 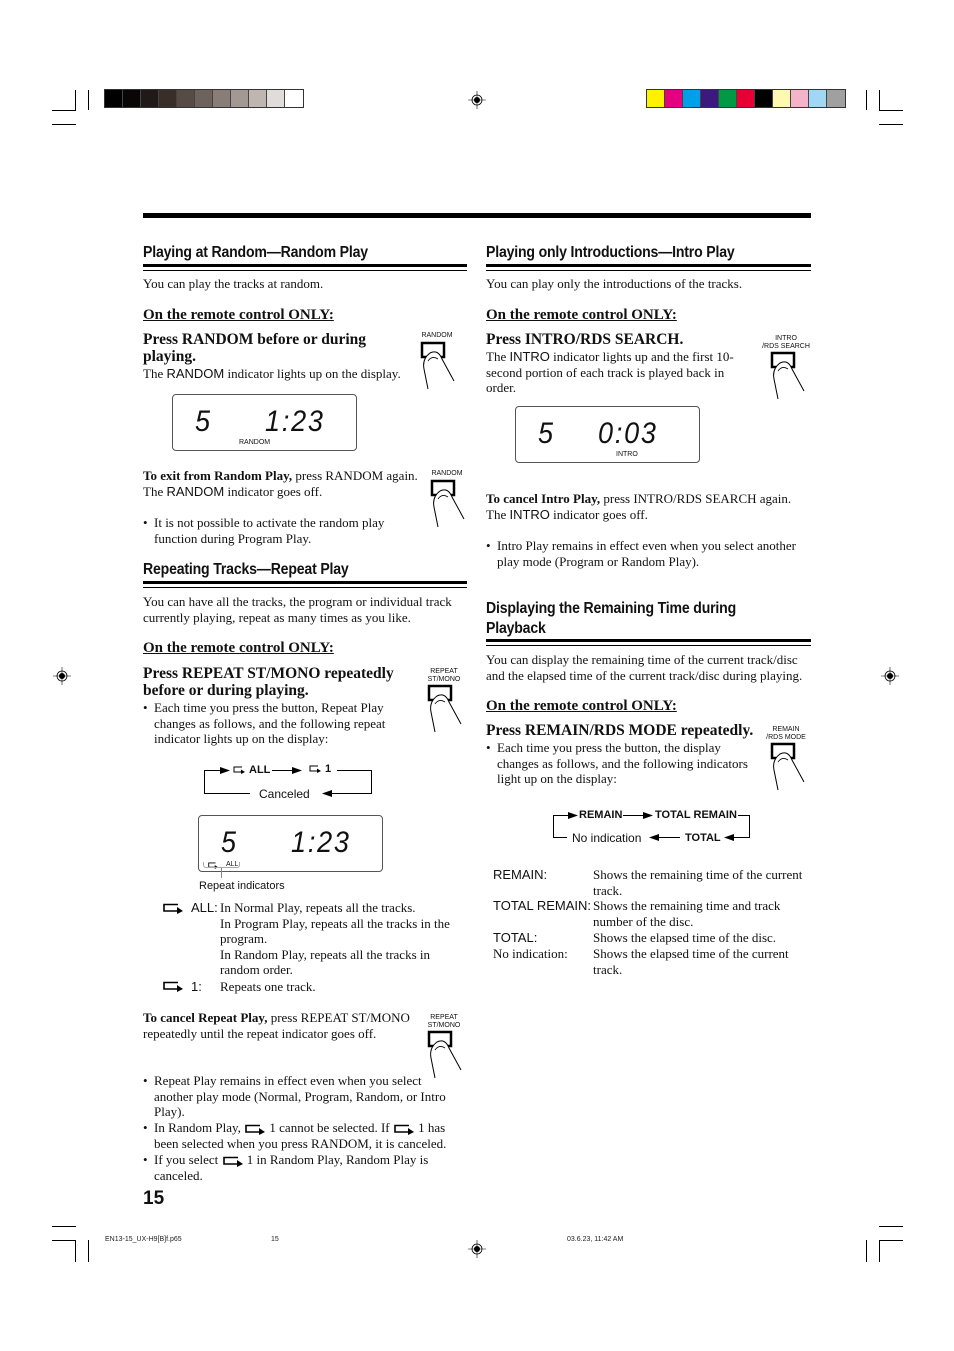 I want to click on page-number: 15, so click(x=154, y=1198).